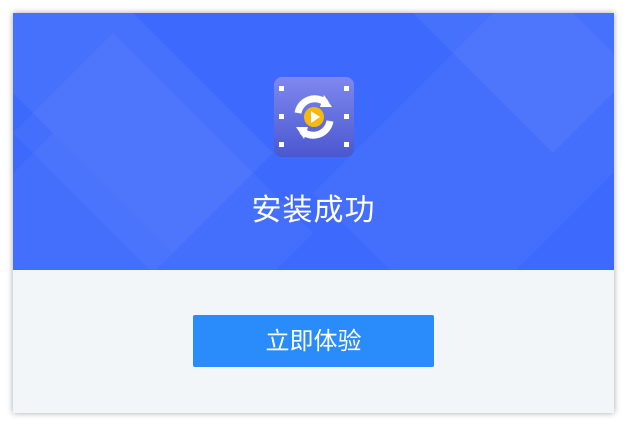 Image resolution: width=628 pixels, height=428 pixels. What do you see at coordinates (314, 117) in the screenshot?
I see `film-reel-play-icon` at bounding box center [314, 117].